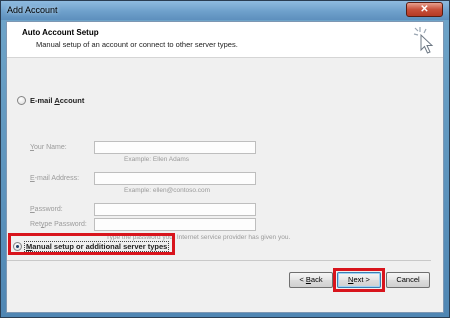 This screenshot has height=318, width=450. Describe the element at coordinates (60, 32) in the screenshot. I see `page-title: Auto Account Setup` at that location.